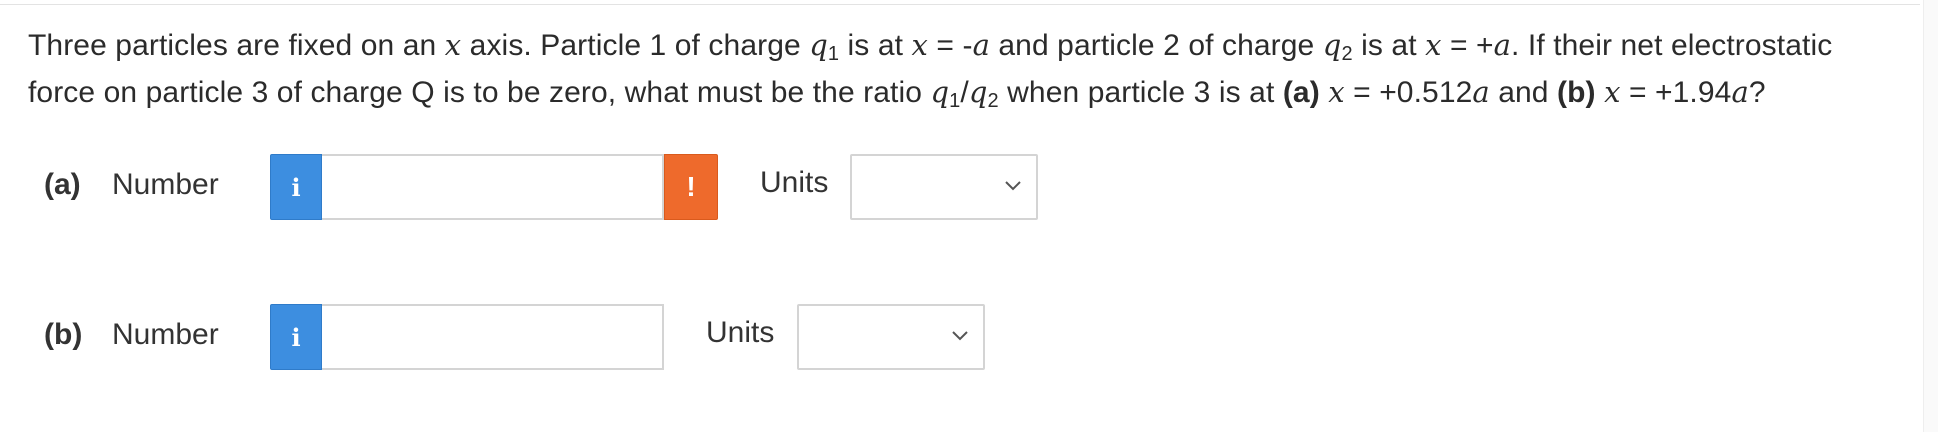 This screenshot has width=1938, height=432. What do you see at coordinates (944, 187) in the screenshot?
I see `units-a-select` at bounding box center [944, 187].